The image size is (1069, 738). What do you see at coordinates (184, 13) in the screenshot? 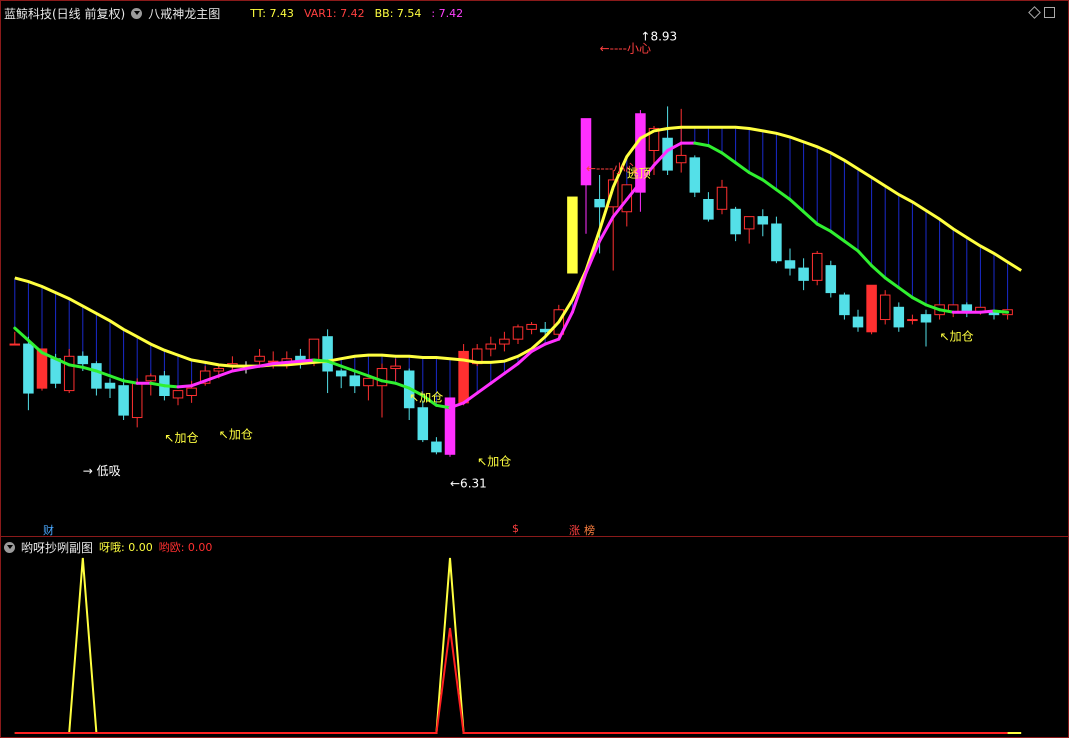
I see `indicator-name: 八戒神龙主图` at bounding box center [184, 13].